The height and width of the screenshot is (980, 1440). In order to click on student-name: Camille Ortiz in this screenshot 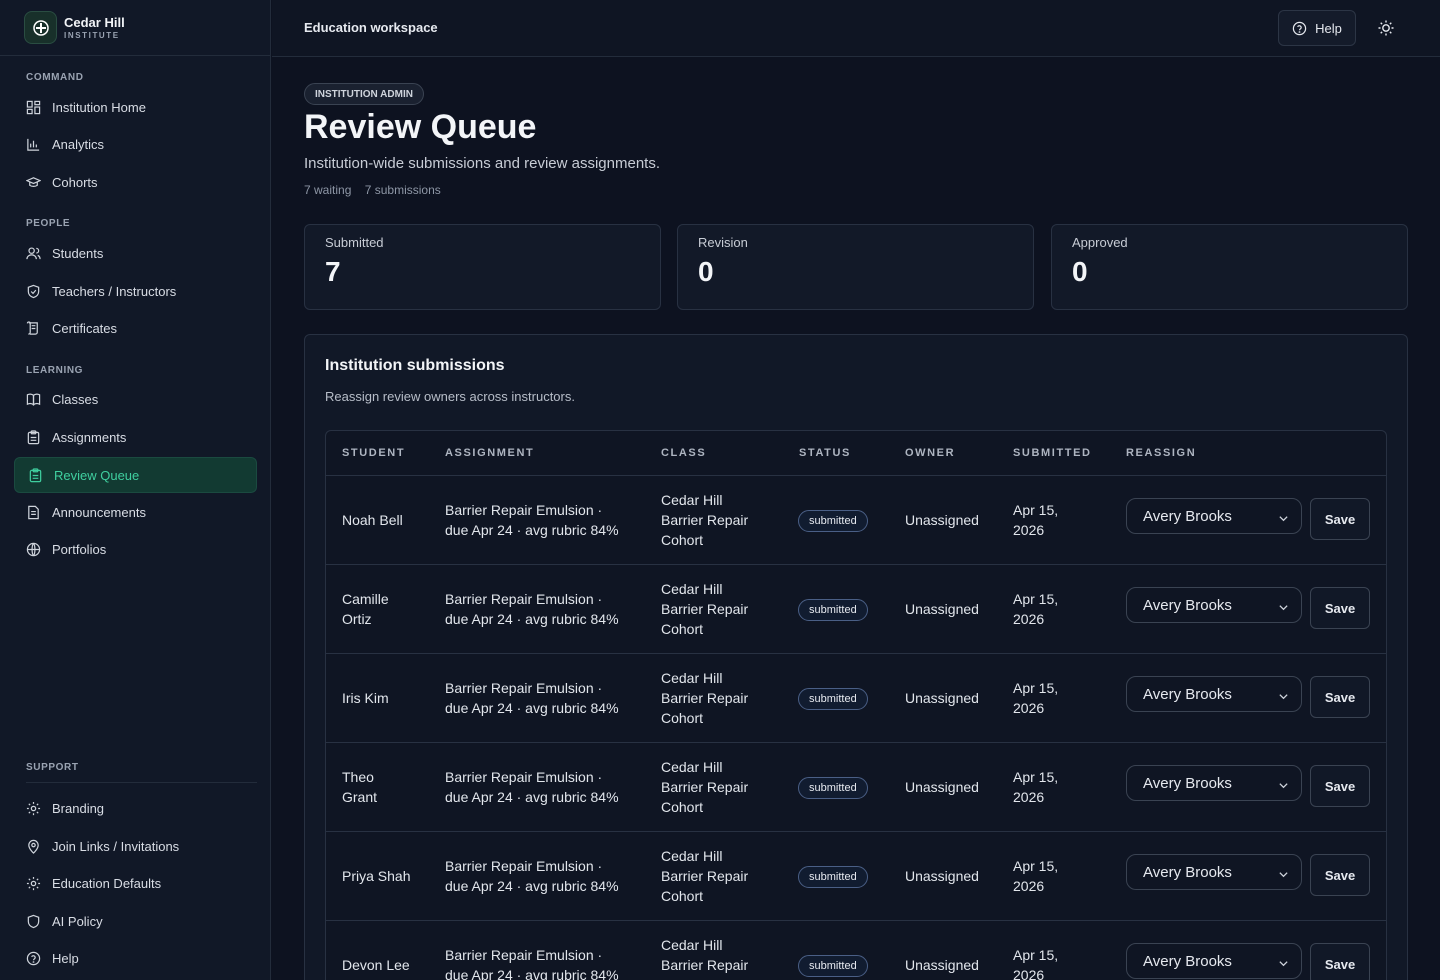, I will do `click(365, 609)`.